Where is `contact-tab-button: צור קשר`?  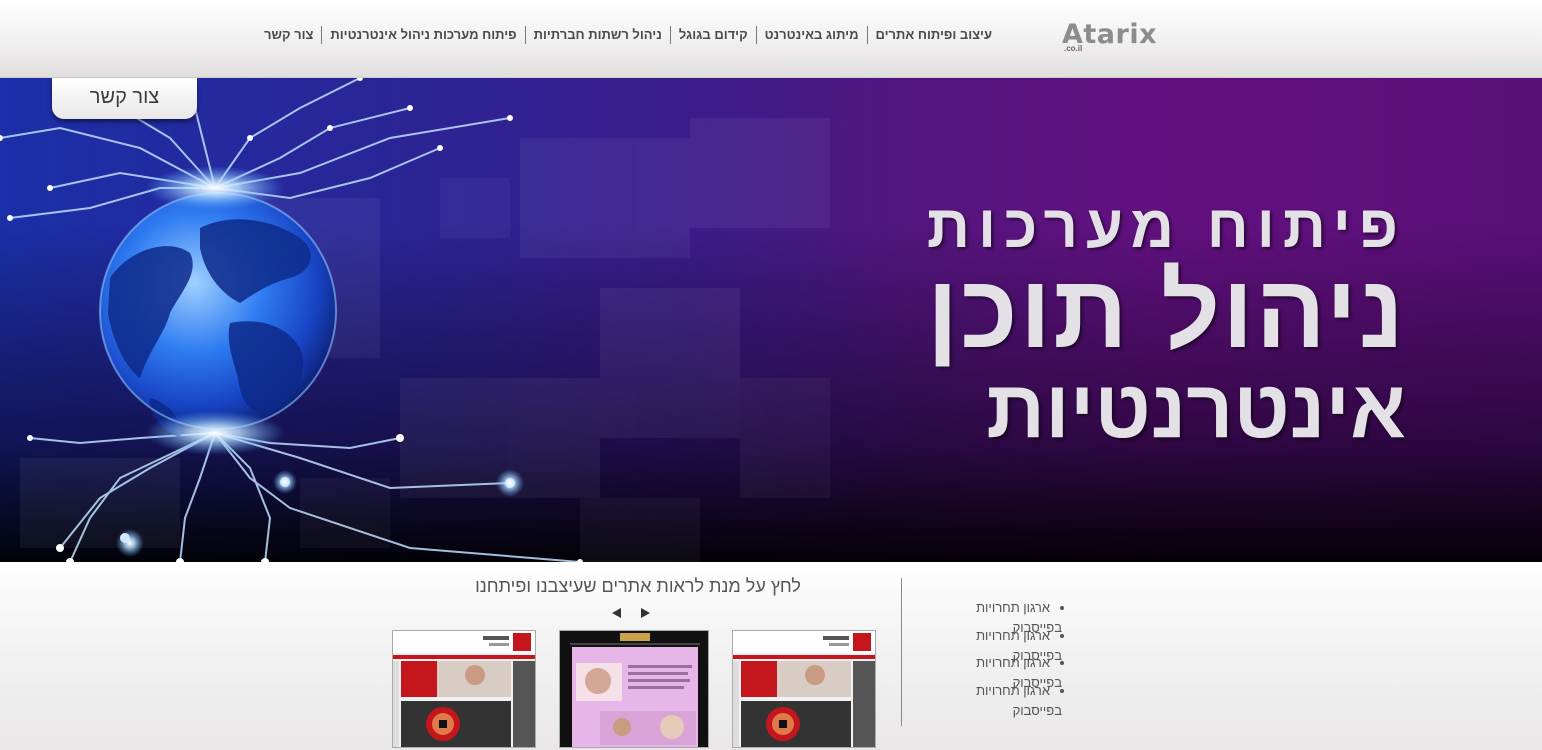
contact-tab-button: צור קשר is located at coordinates (124, 98).